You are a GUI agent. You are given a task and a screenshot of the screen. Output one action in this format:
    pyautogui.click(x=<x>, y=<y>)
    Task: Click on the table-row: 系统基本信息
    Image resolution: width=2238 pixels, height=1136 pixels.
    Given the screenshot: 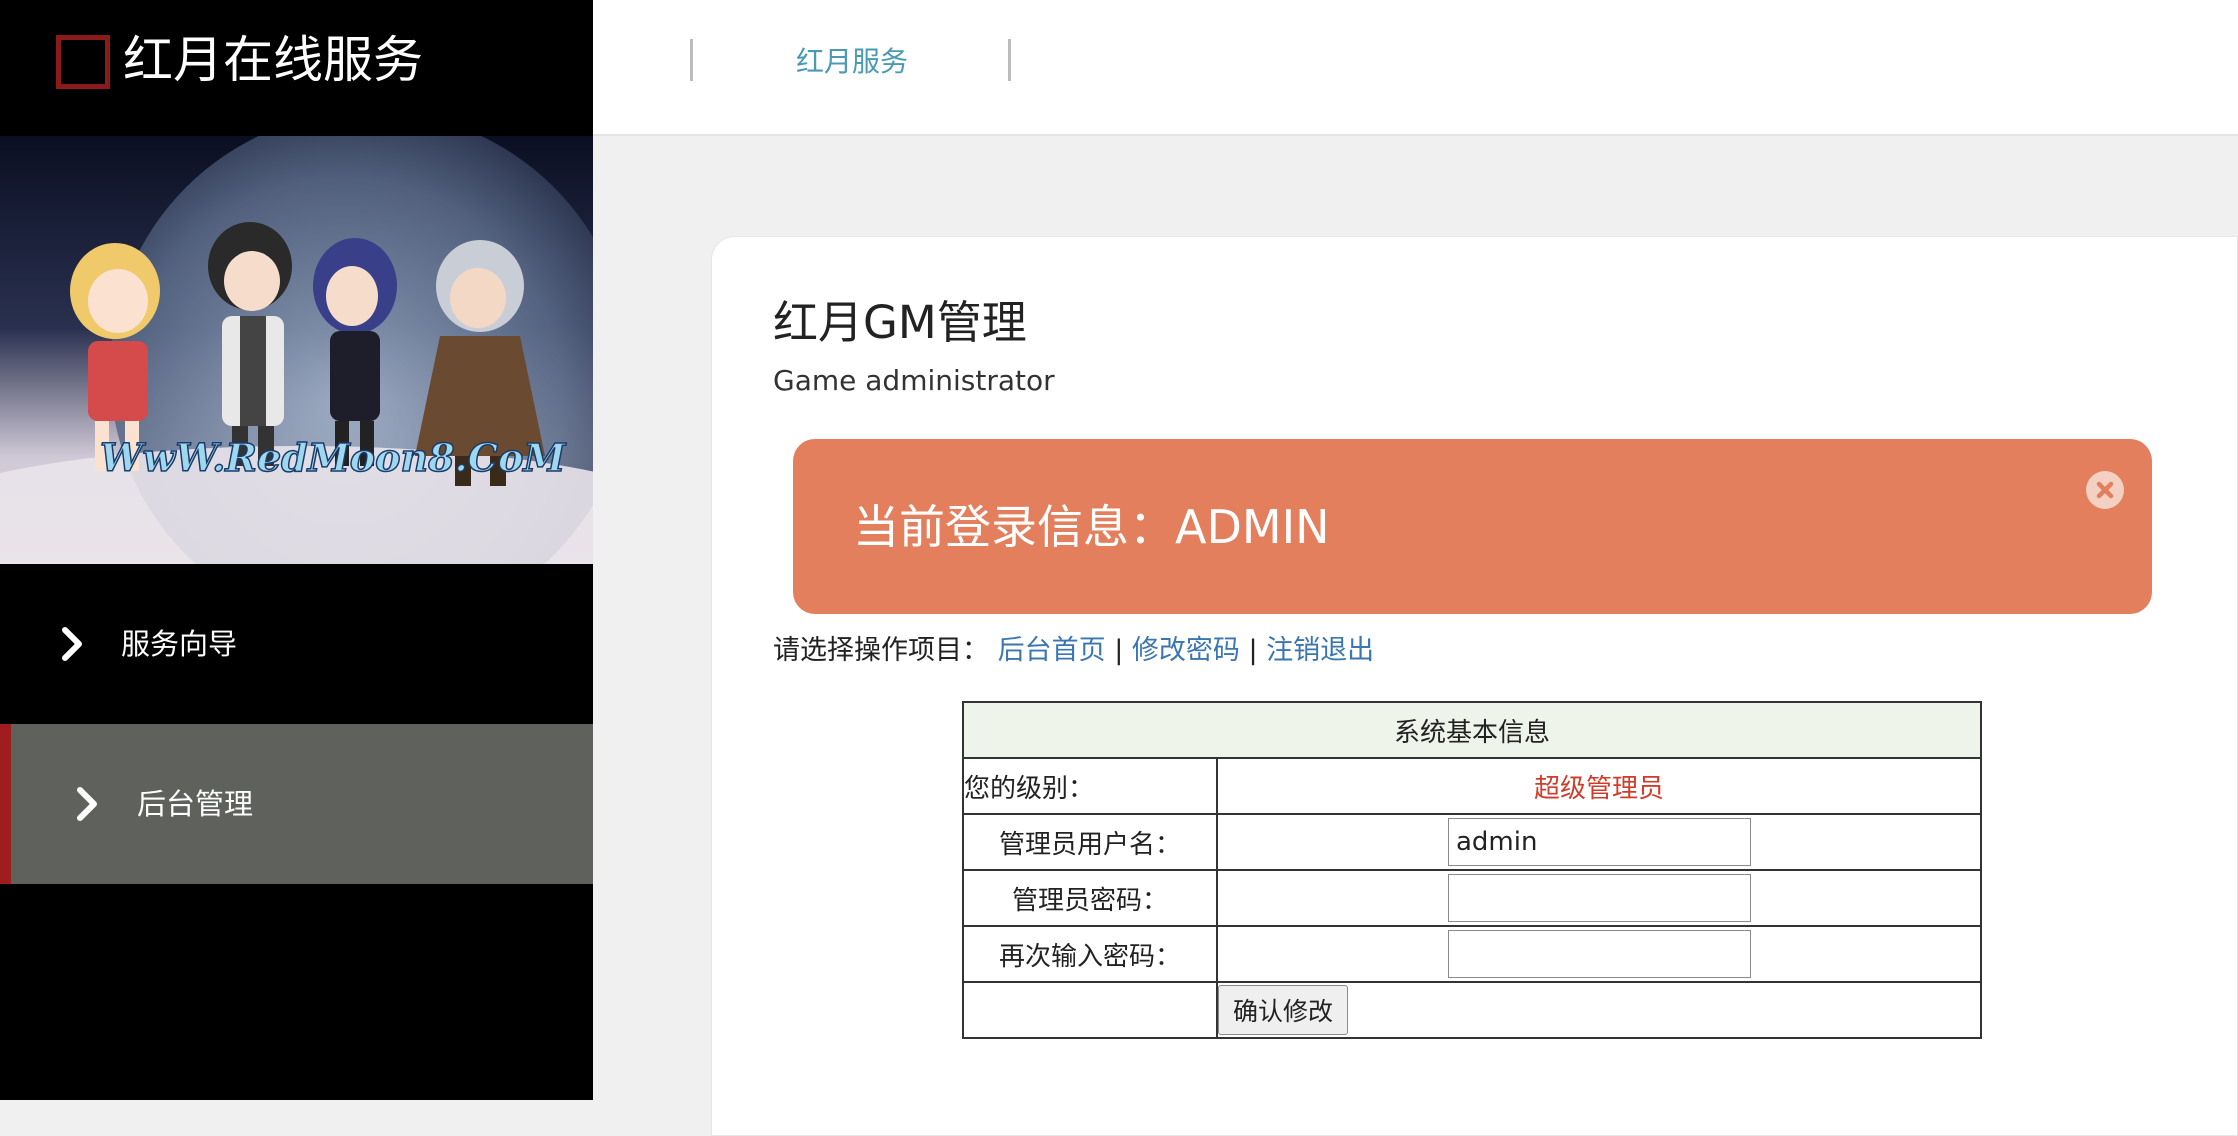 What is the action you would take?
    pyautogui.click(x=1472, y=730)
    